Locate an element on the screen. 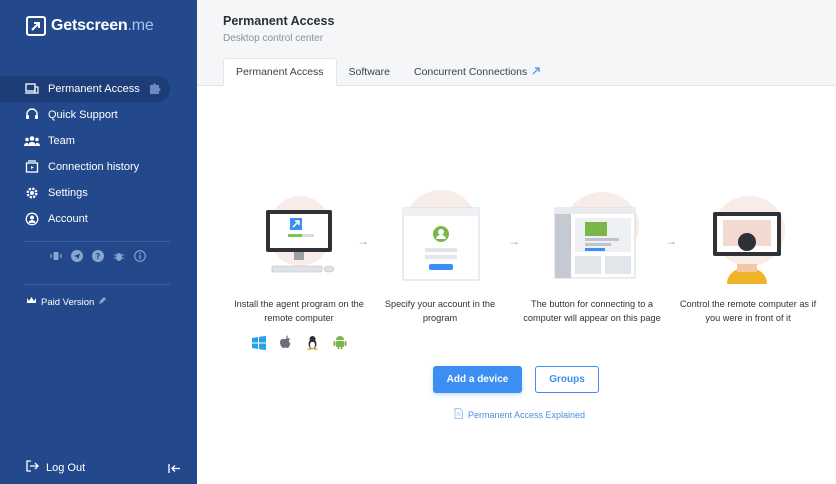  history-icon is located at coordinates (32, 167).